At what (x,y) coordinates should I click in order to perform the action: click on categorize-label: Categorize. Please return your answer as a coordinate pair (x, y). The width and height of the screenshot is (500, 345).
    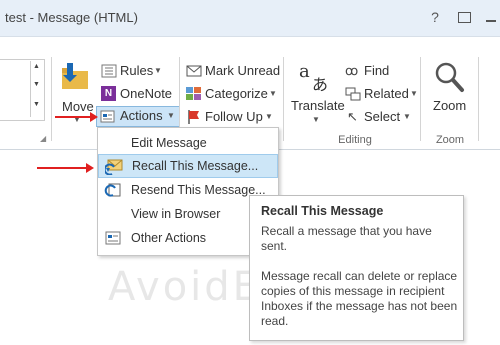
    Looking at the image, I should click on (236, 93).